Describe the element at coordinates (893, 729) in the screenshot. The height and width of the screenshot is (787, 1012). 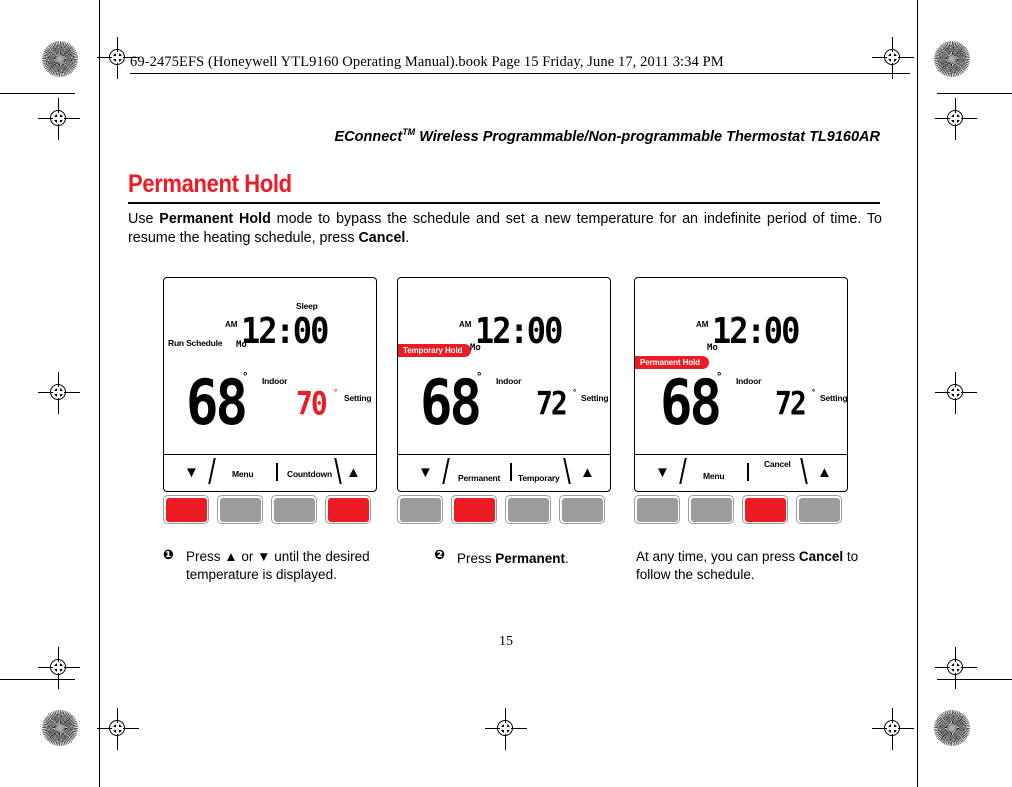
I see `registration-mark-bottom-right` at that location.